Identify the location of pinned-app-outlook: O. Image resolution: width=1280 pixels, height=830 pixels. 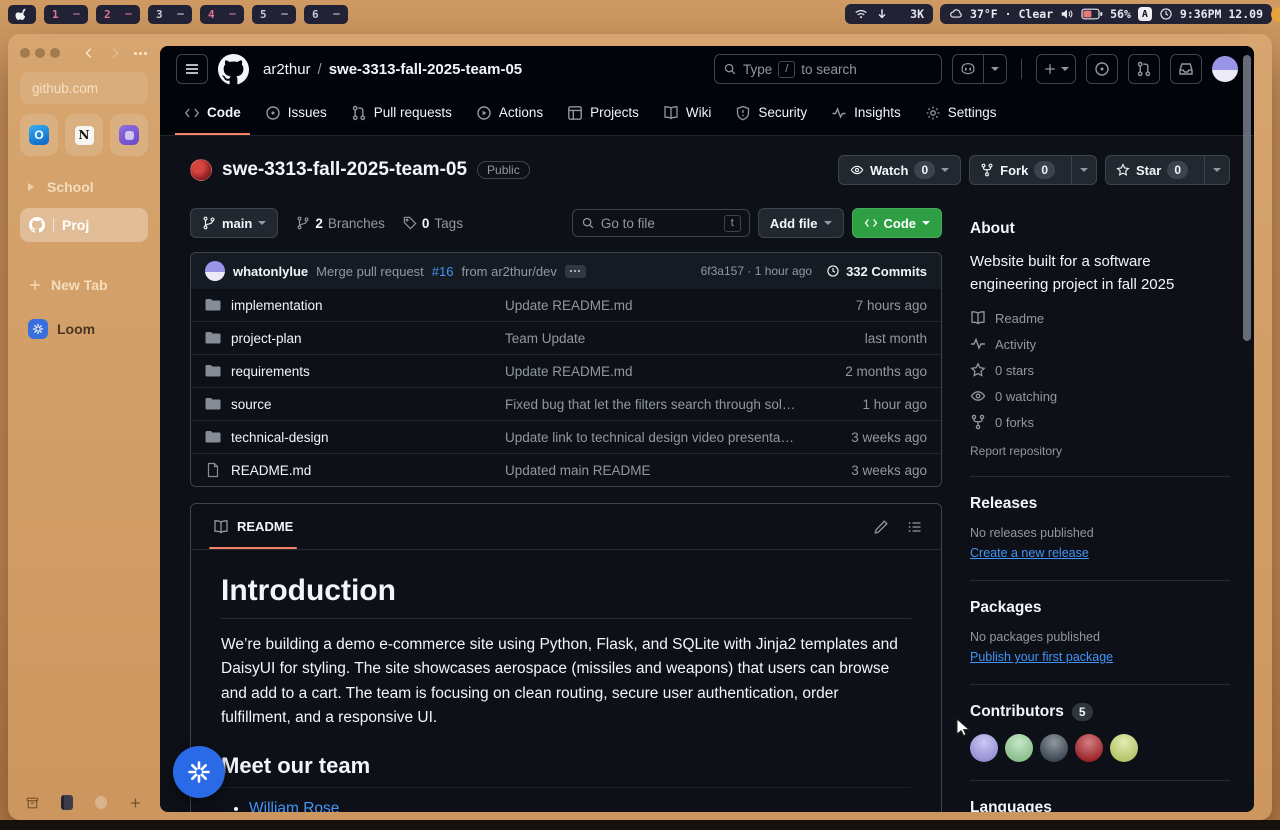
(39, 135).